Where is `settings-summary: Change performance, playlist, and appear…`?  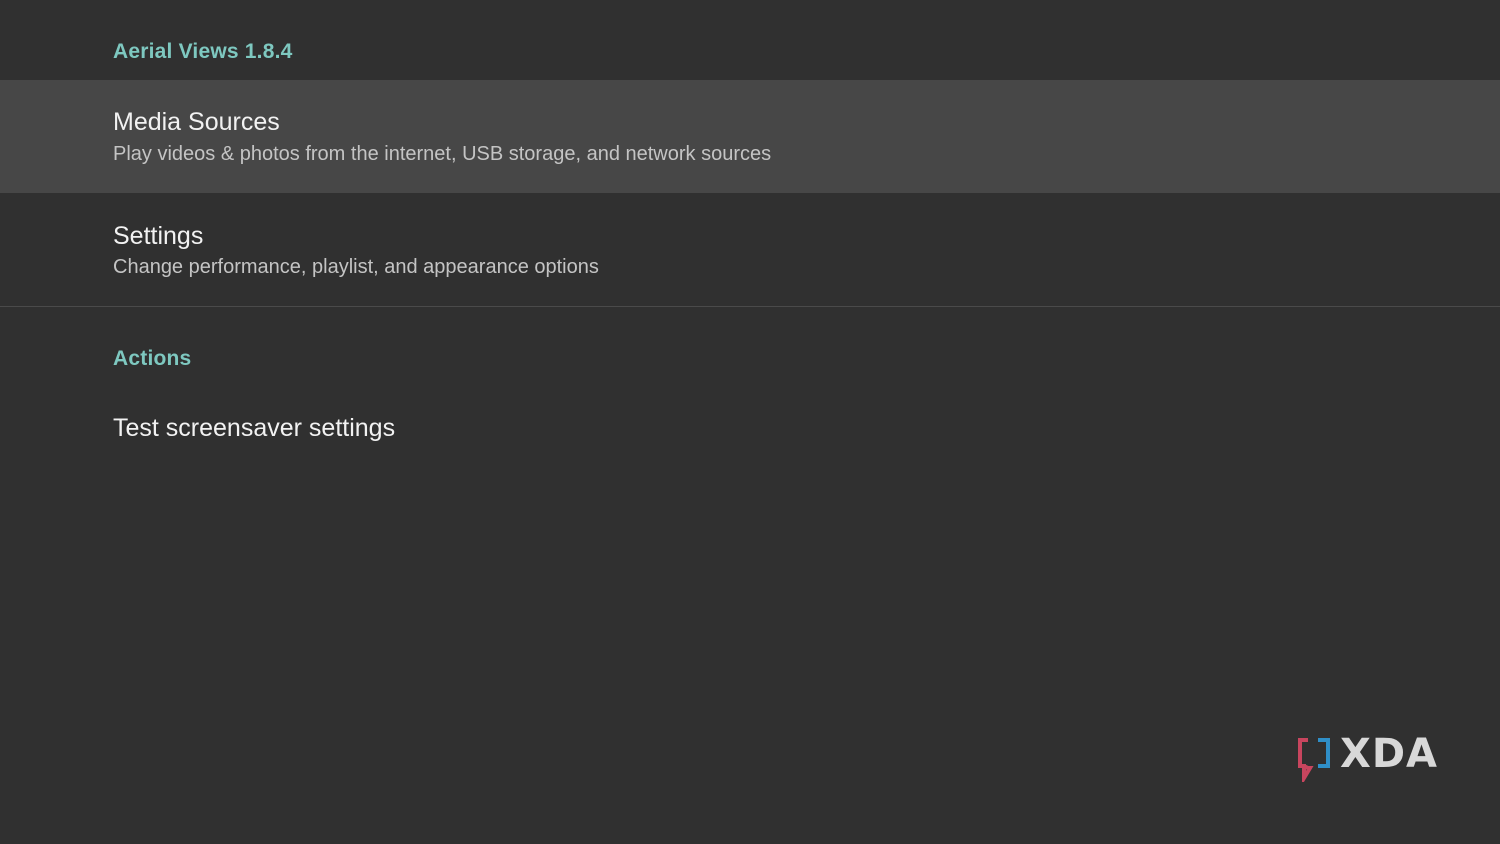
settings-summary: Change performance, playlist, and appear… is located at coordinates (356, 267).